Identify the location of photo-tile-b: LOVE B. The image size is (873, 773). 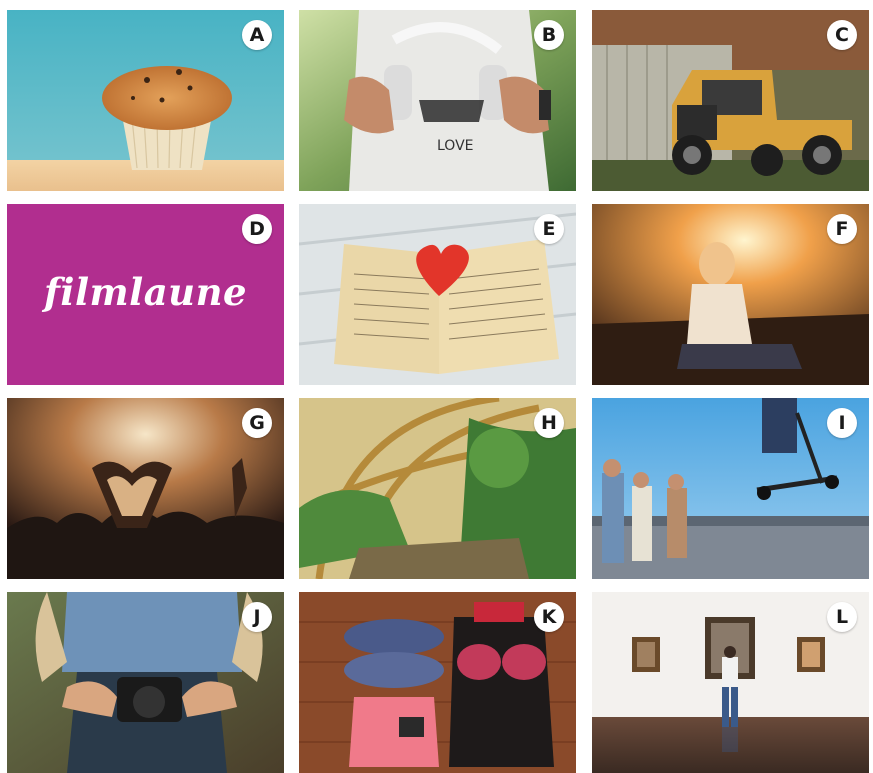
(437, 100).